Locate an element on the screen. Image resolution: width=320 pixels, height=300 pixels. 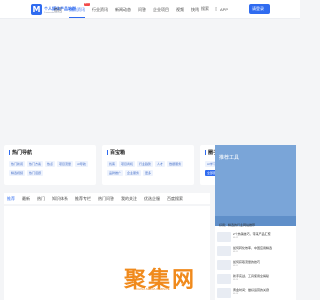
list-item-text: 黄金时间：做好运营的关键 08-10 is located at coordinates (251, 293).